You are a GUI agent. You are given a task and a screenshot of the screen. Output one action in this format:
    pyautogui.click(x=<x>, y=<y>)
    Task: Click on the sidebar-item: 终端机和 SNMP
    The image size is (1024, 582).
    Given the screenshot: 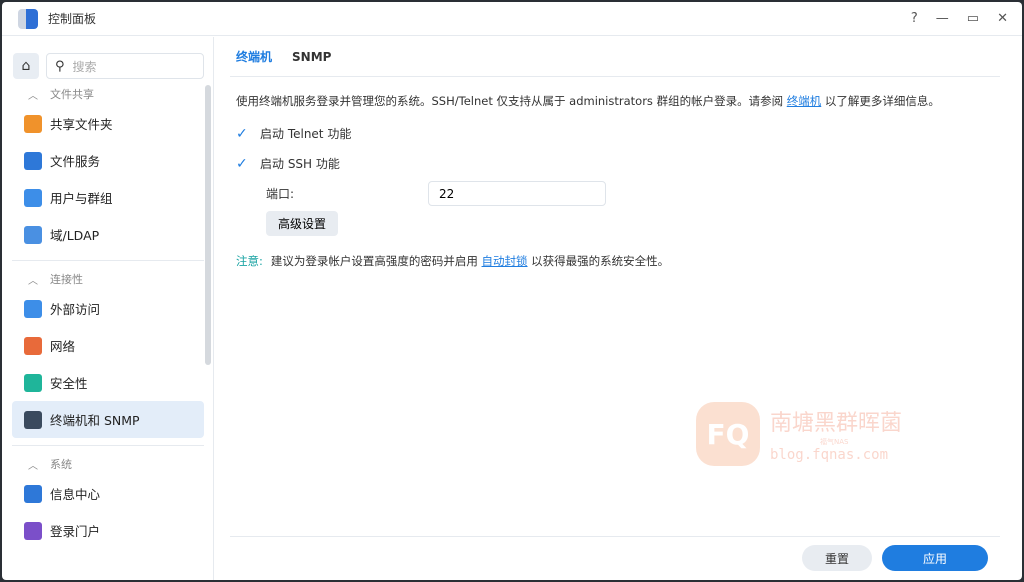 What is the action you would take?
    pyautogui.click(x=108, y=419)
    